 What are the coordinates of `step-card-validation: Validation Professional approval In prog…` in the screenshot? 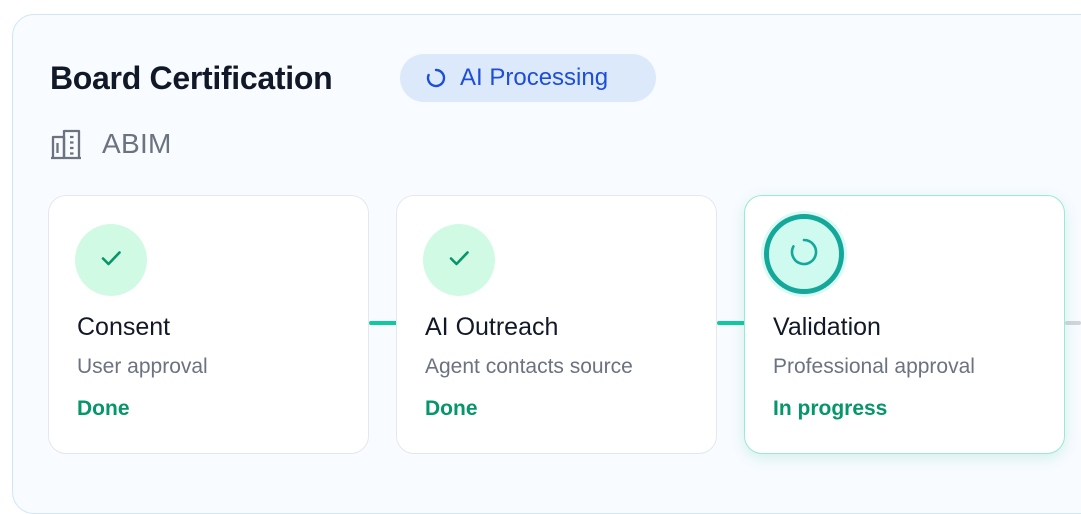 It's located at (904, 324).